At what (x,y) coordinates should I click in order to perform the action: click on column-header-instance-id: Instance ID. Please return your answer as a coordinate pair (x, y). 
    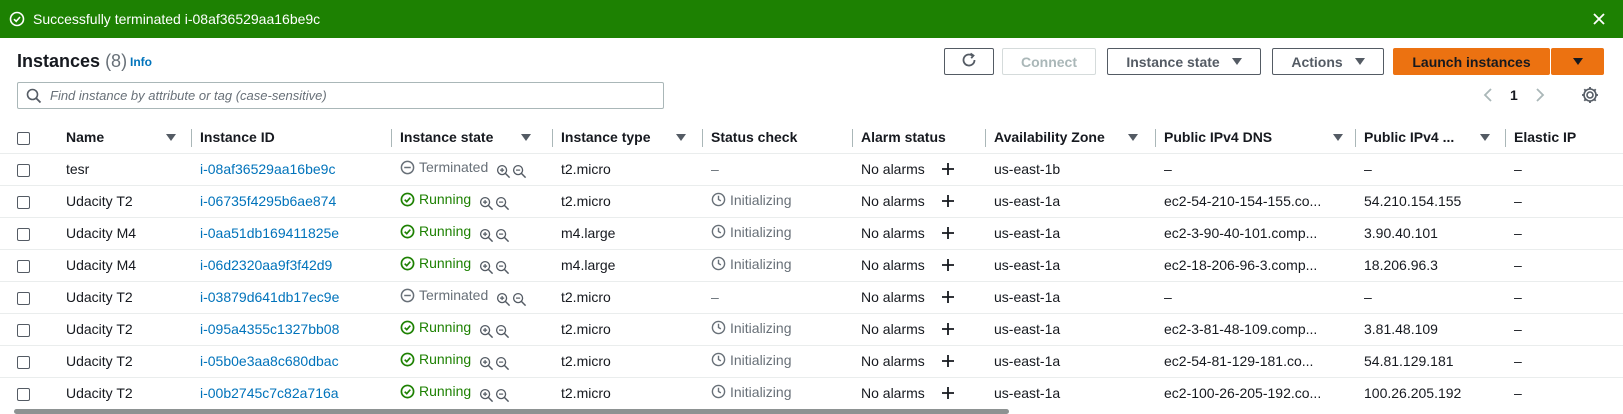
    Looking at the image, I should click on (292, 137).